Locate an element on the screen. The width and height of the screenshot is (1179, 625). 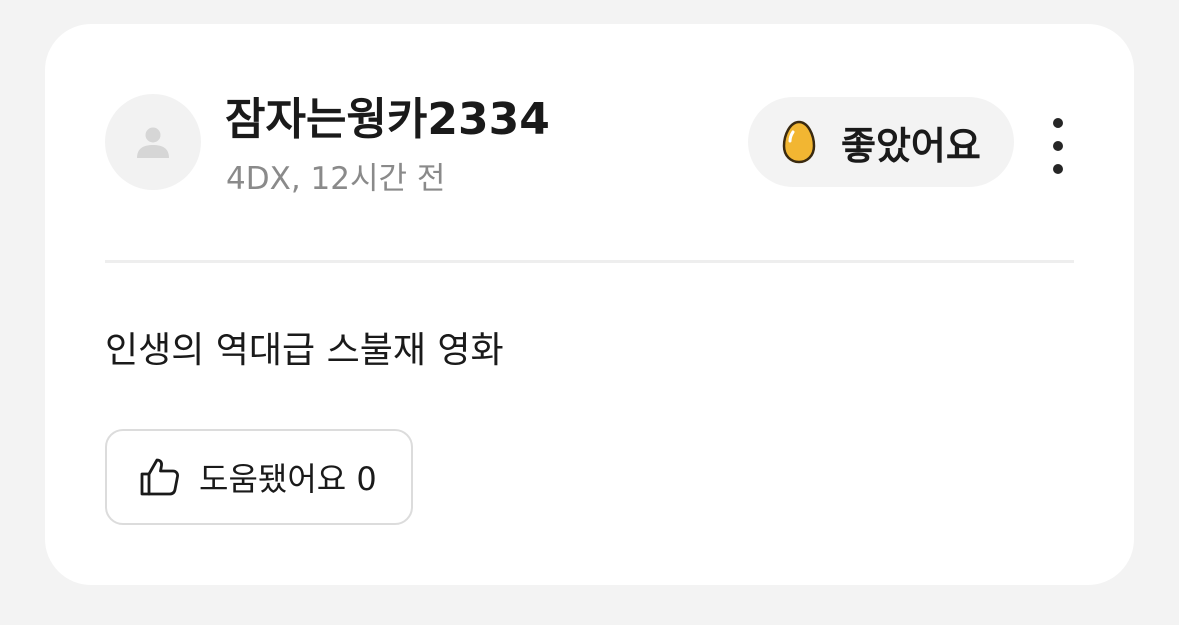
review-text: 인생의 역대급 스불재 영화 is located at coordinates (304, 350).